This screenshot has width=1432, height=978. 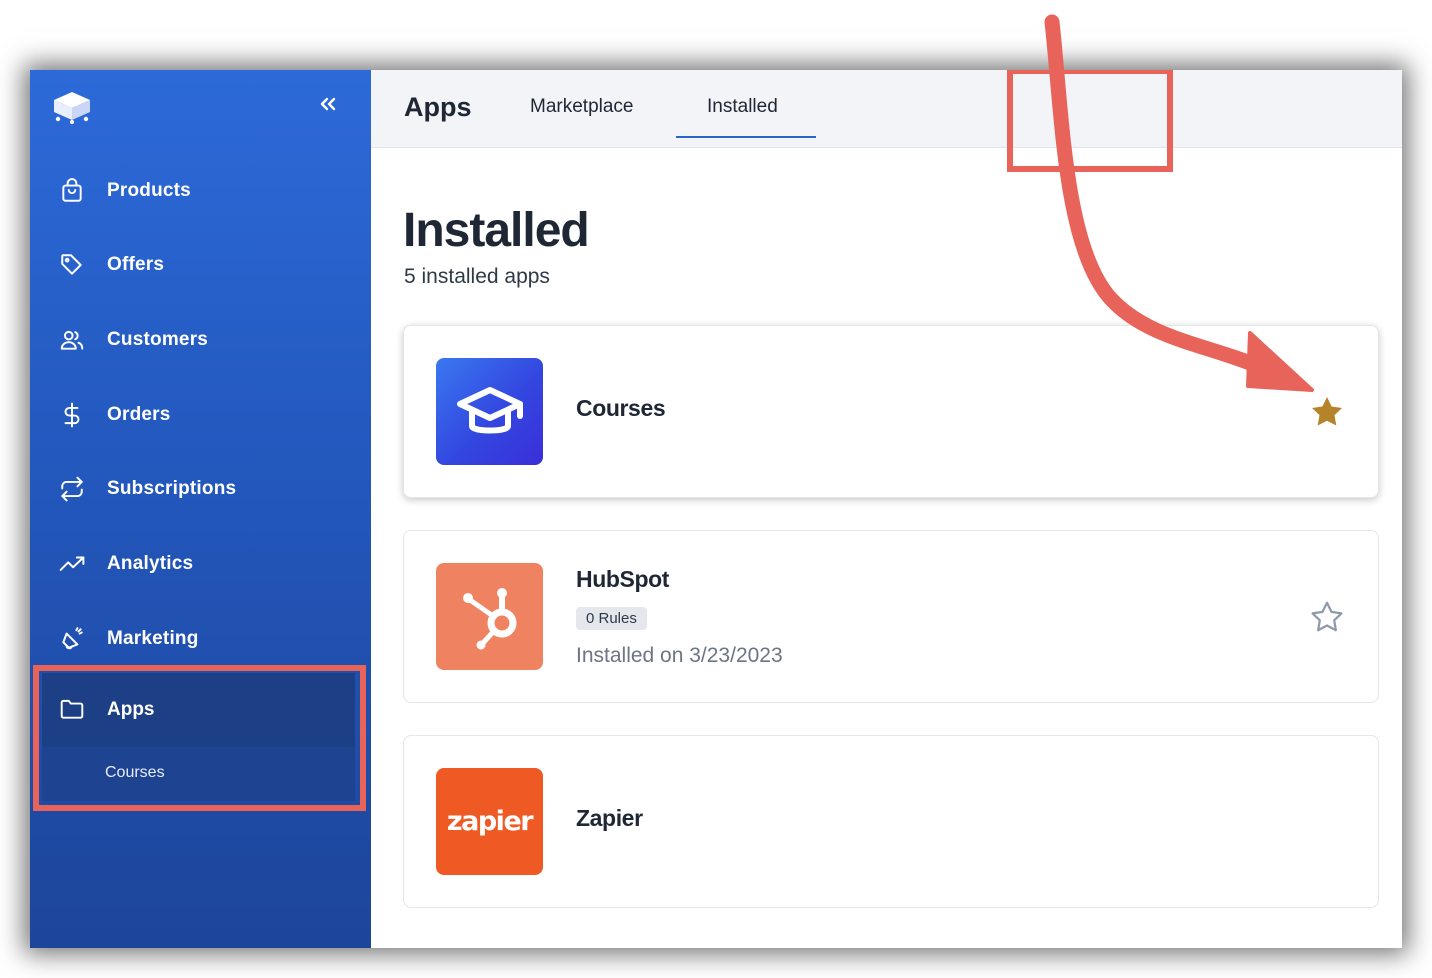 I want to click on rules-badge: 0 Rules, so click(x=611, y=618).